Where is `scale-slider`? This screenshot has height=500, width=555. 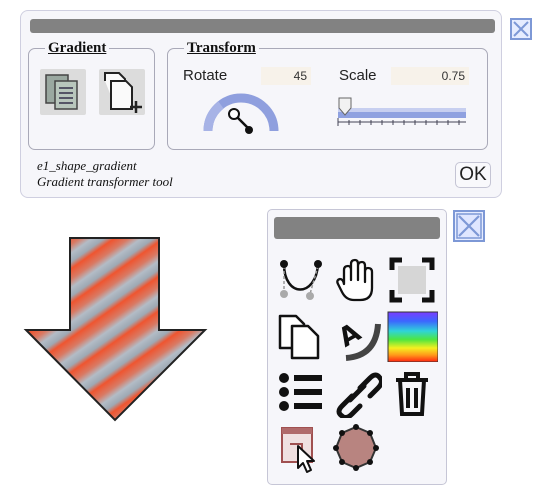
scale-slider is located at coordinates (401, 112).